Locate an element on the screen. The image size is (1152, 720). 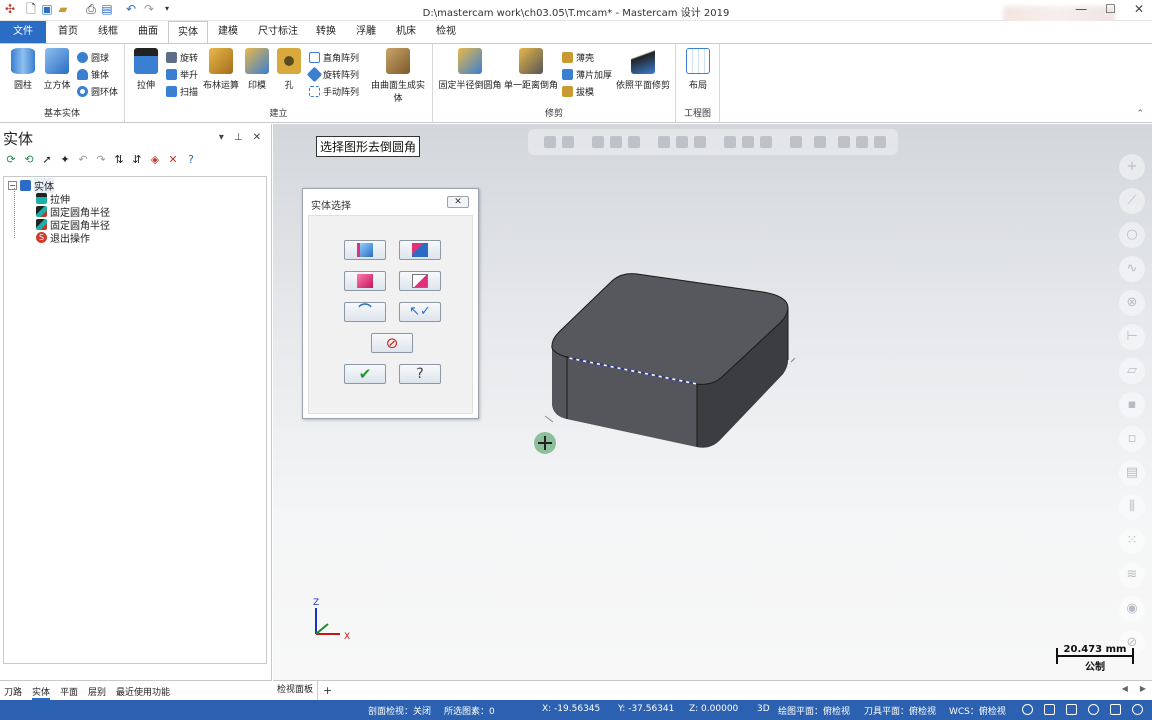
tab-file: 文件 is located at coordinates (23, 32).